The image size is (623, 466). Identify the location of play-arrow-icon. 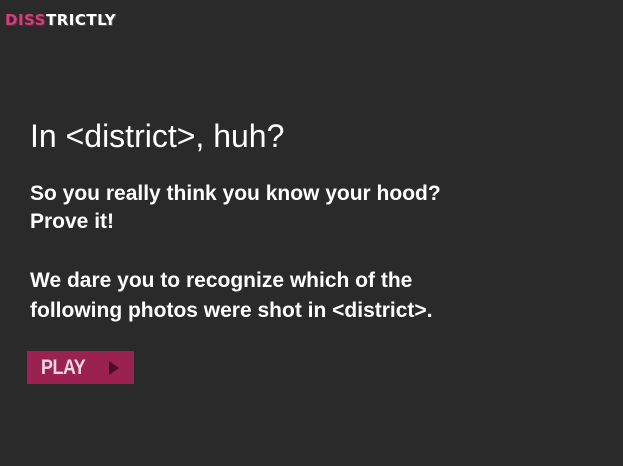
(114, 368).